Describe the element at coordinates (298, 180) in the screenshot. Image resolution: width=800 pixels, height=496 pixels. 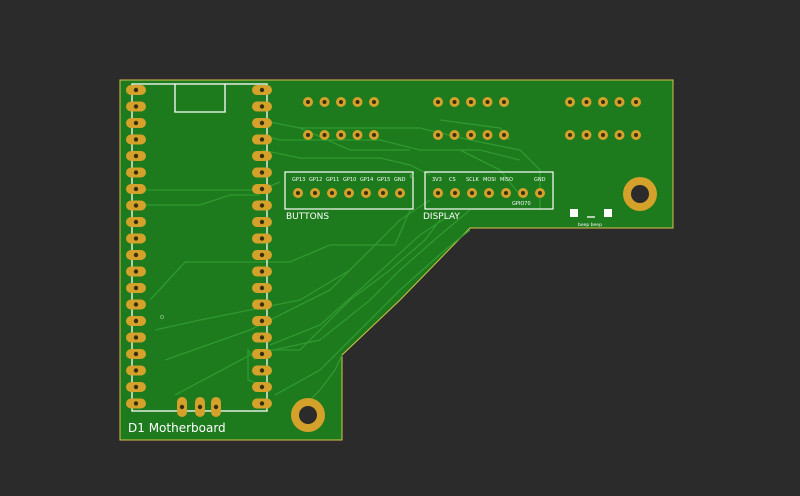
I see `pin-label: GP13` at that location.